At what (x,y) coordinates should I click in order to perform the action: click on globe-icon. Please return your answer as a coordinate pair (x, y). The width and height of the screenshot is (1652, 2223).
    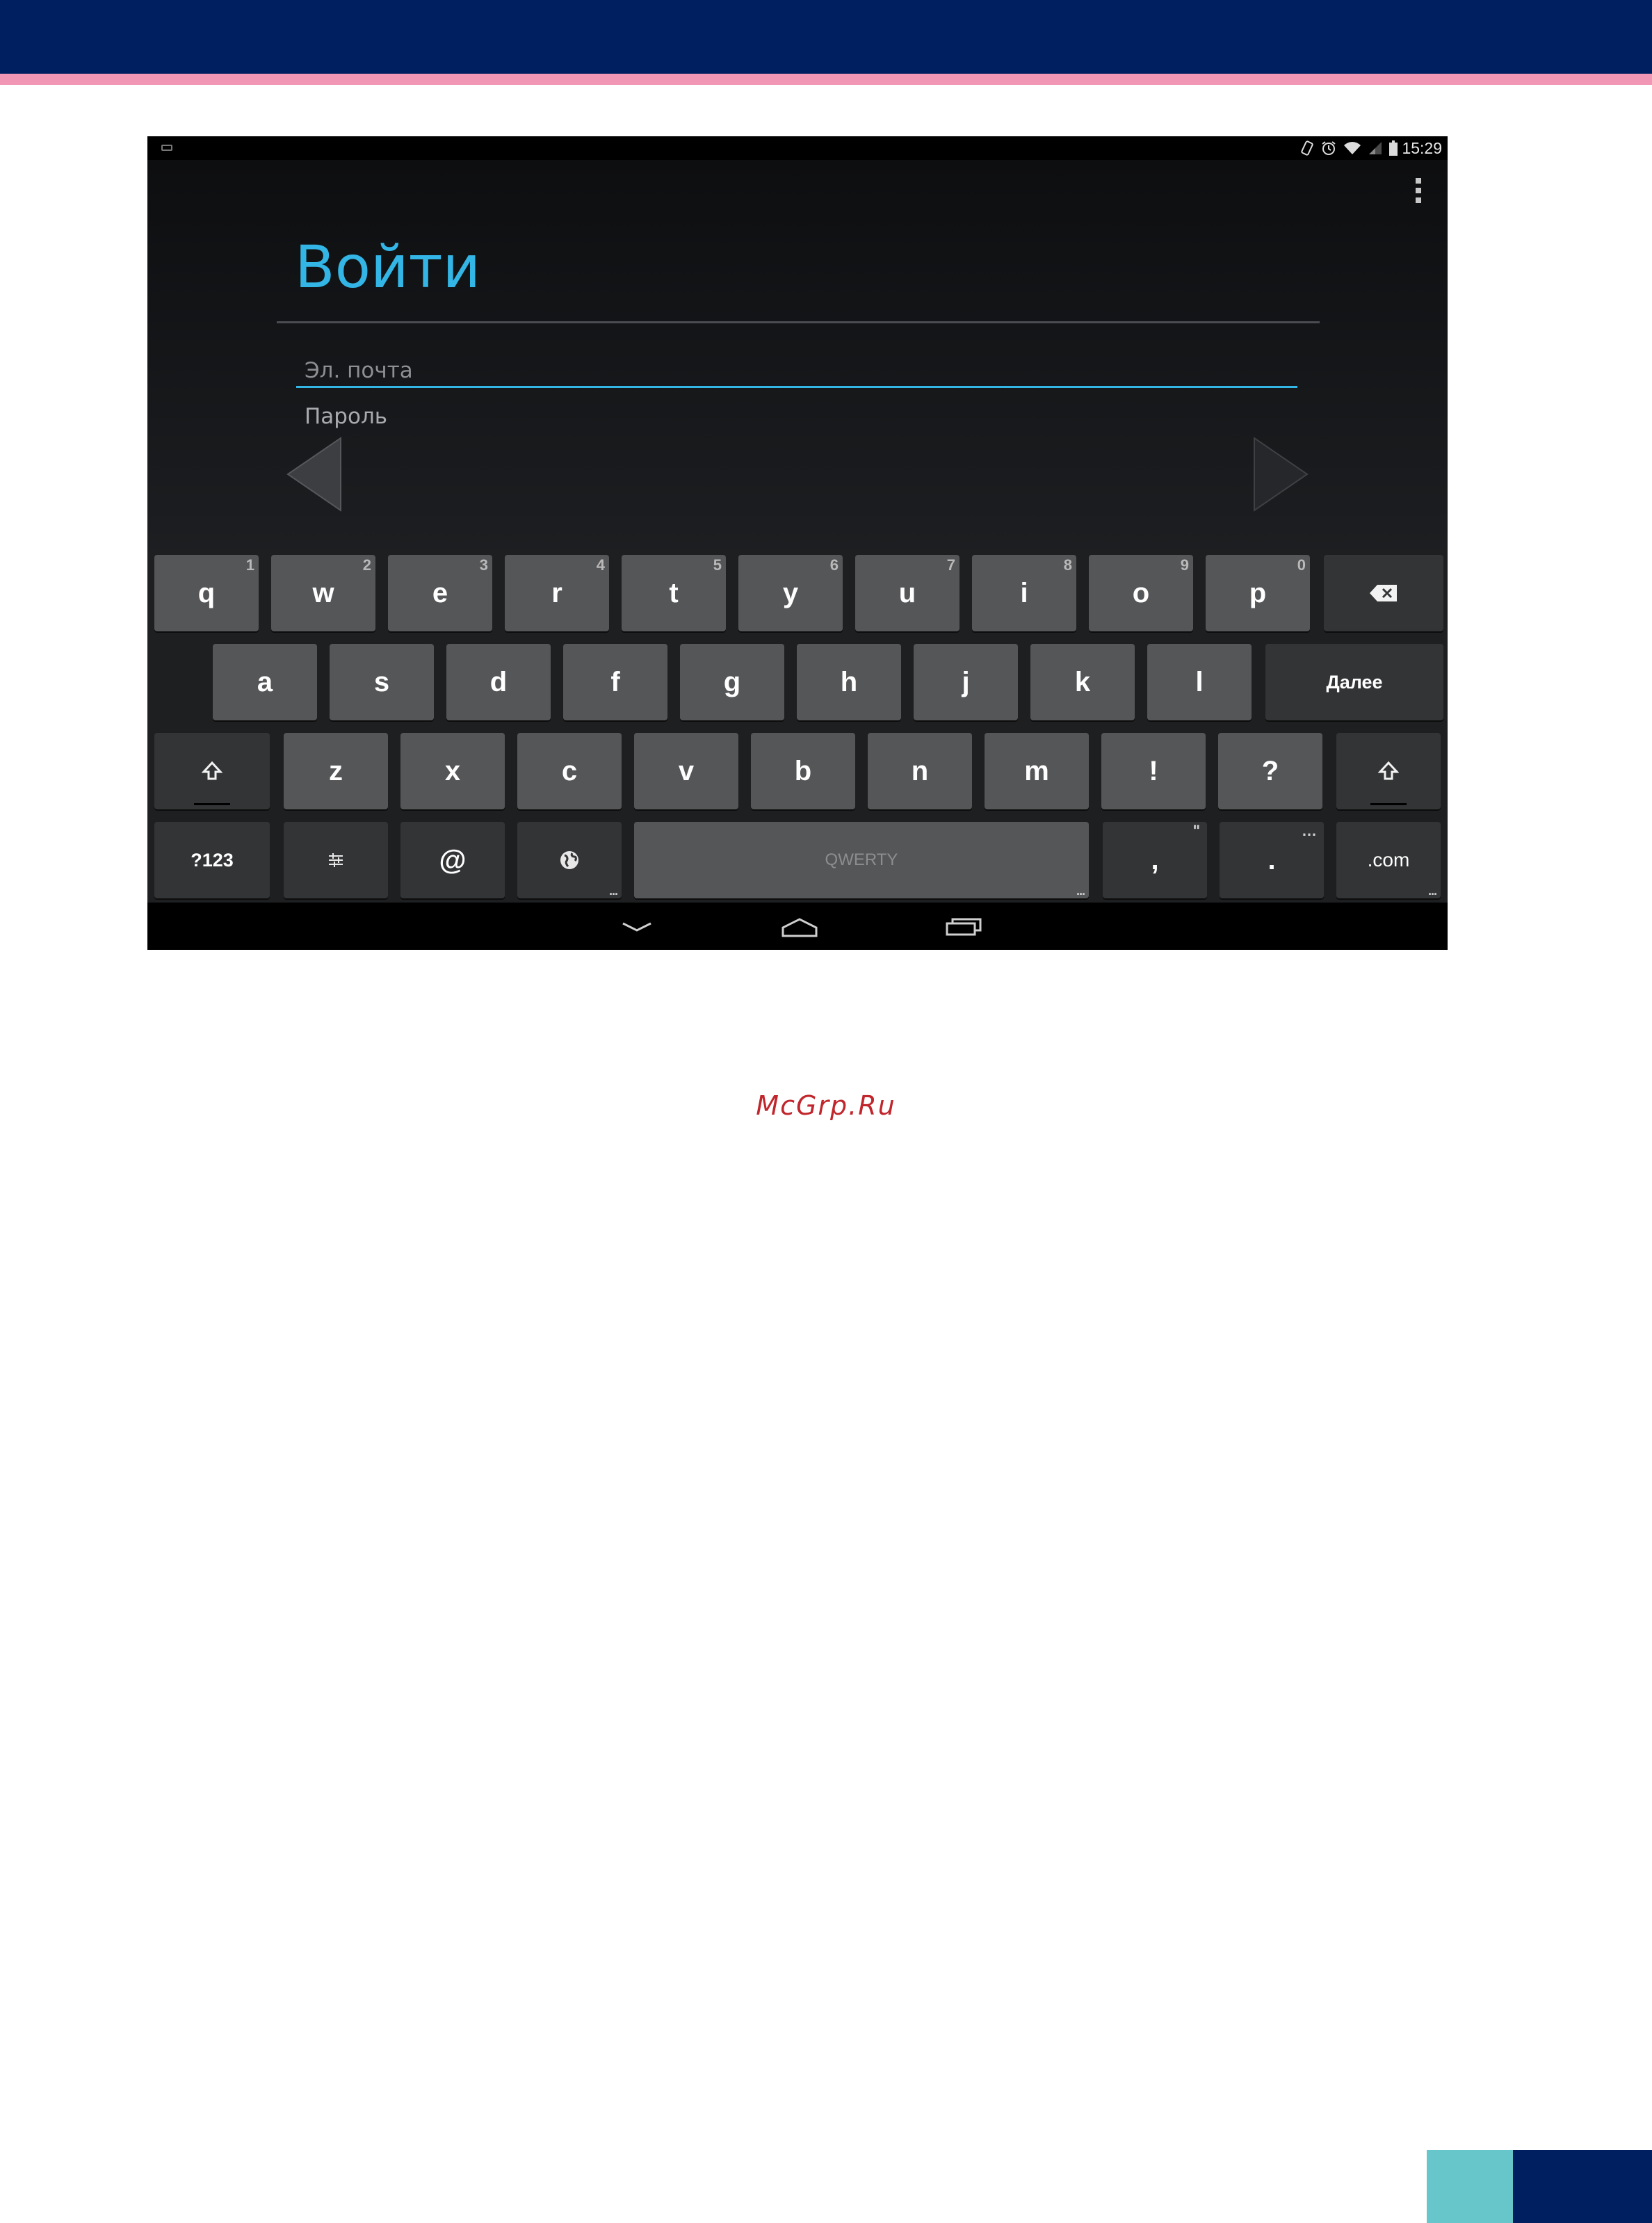
    Looking at the image, I should click on (569, 860).